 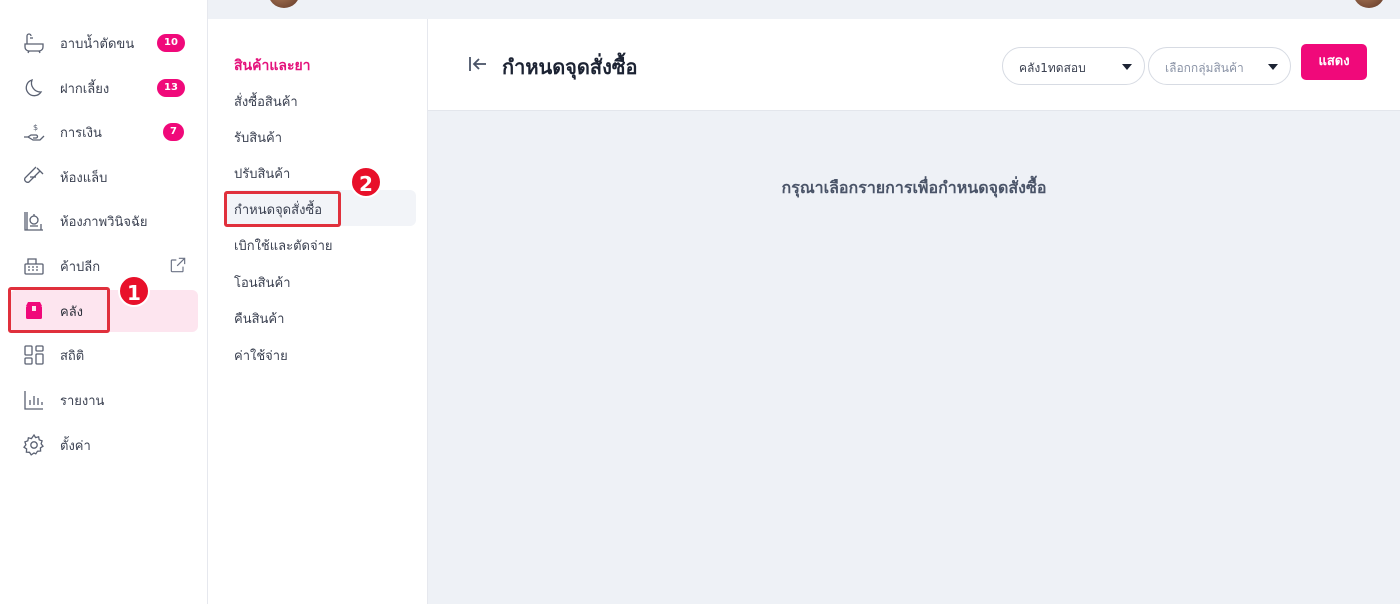 I want to click on submenu-item-label: ปรับสินค้า, so click(x=262, y=174).